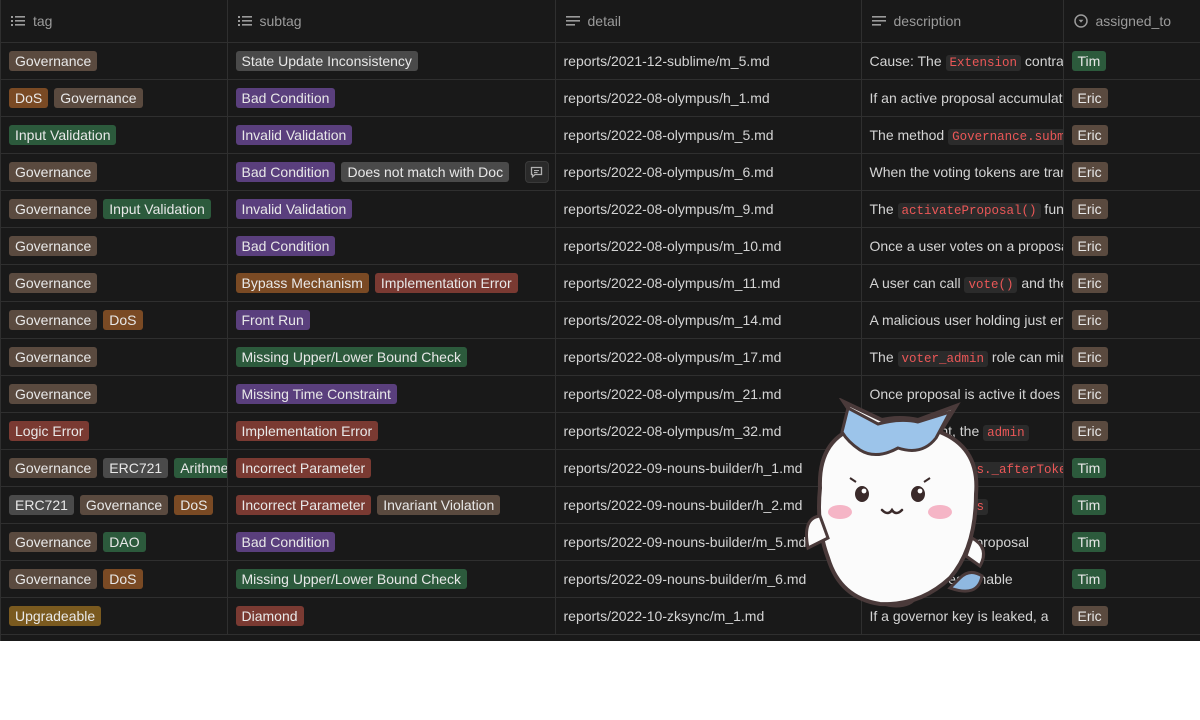 The height and width of the screenshot is (720, 1200). I want to click on detail-cell: reports/2021-12-sublime/m_5.md, so click(708, 61).